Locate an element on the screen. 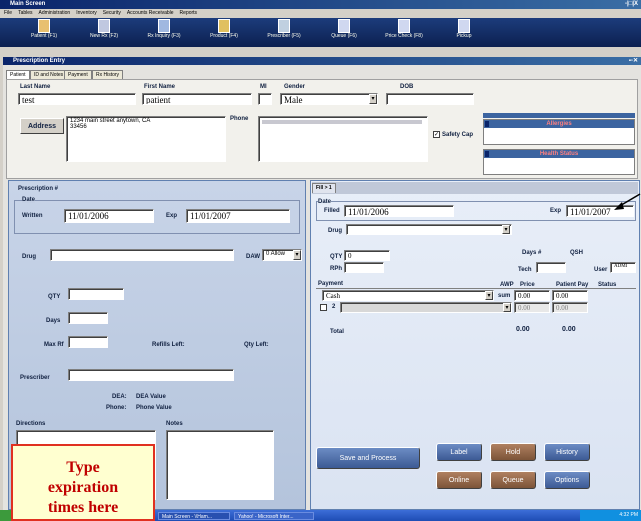 The width and height of the screenshot is (641, 521). toolbar-button-product: Product (F4) is located at coordinates (224, 32).